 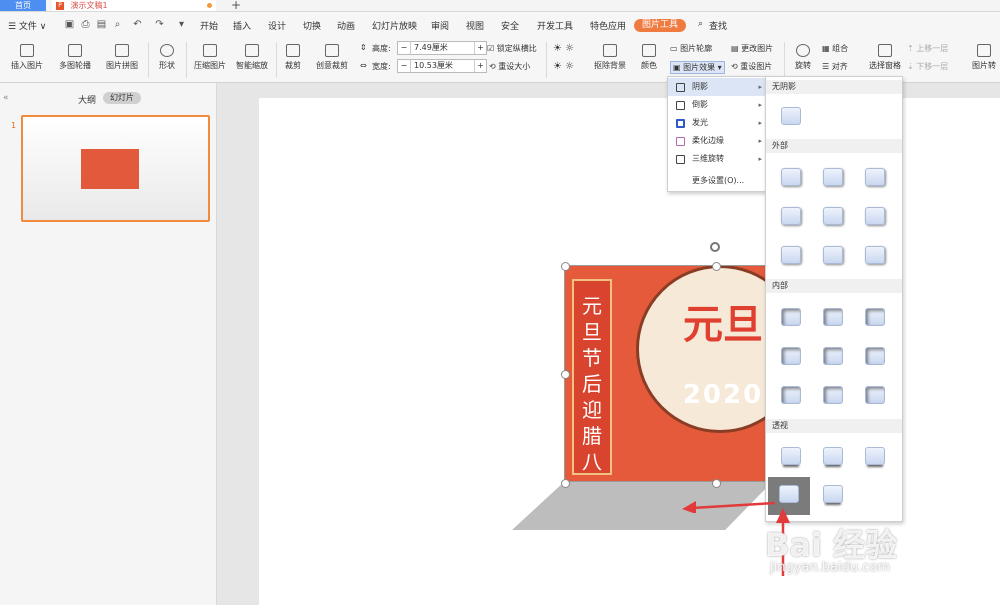 I want to click on menu-design: 设计, so click(x=277, y=25).